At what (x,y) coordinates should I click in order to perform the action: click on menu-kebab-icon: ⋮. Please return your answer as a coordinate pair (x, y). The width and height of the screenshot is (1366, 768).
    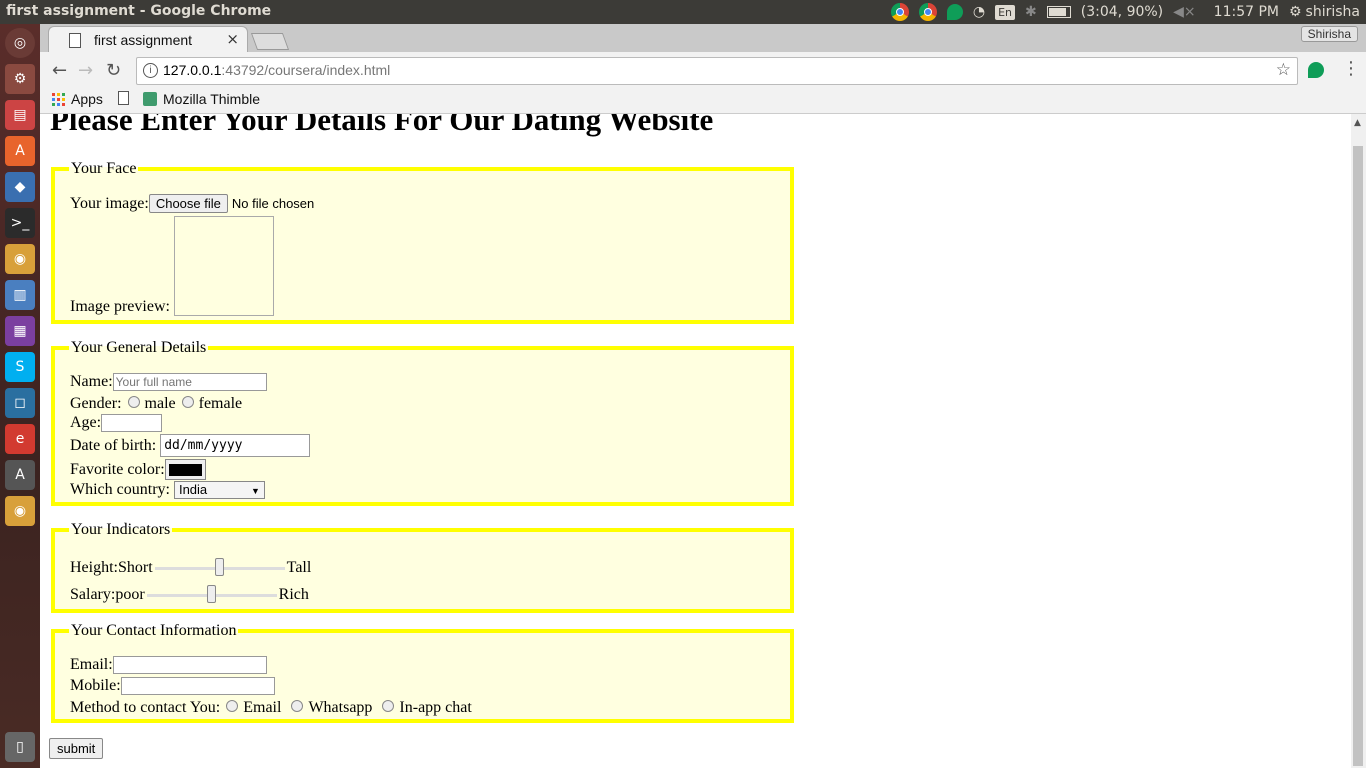
    Looking at the image, I should click on (1351, 68).